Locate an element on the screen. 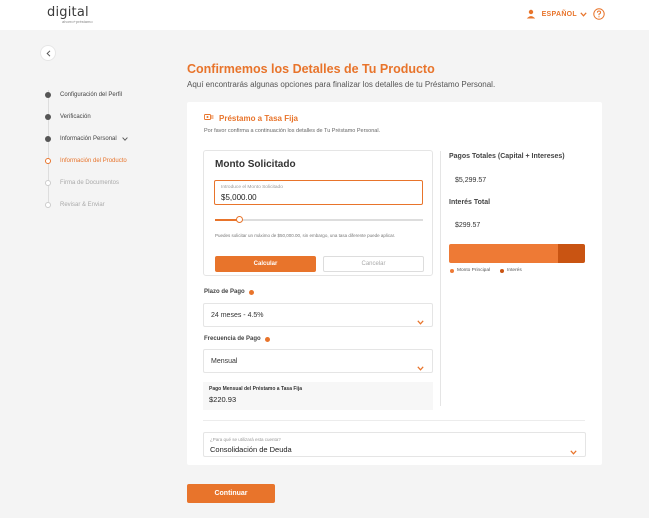  continue-button: Continuar is located at coordinates (231, 493).